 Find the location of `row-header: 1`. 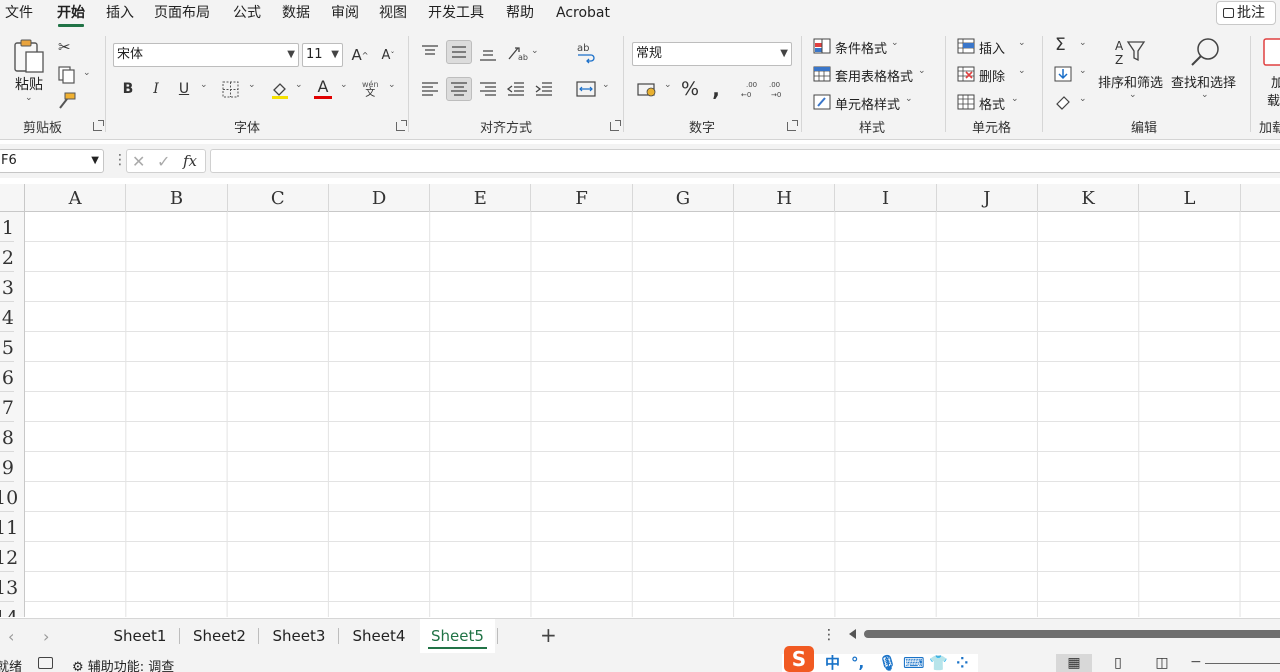

row-header: 1 is located at coordinates (7, 227).